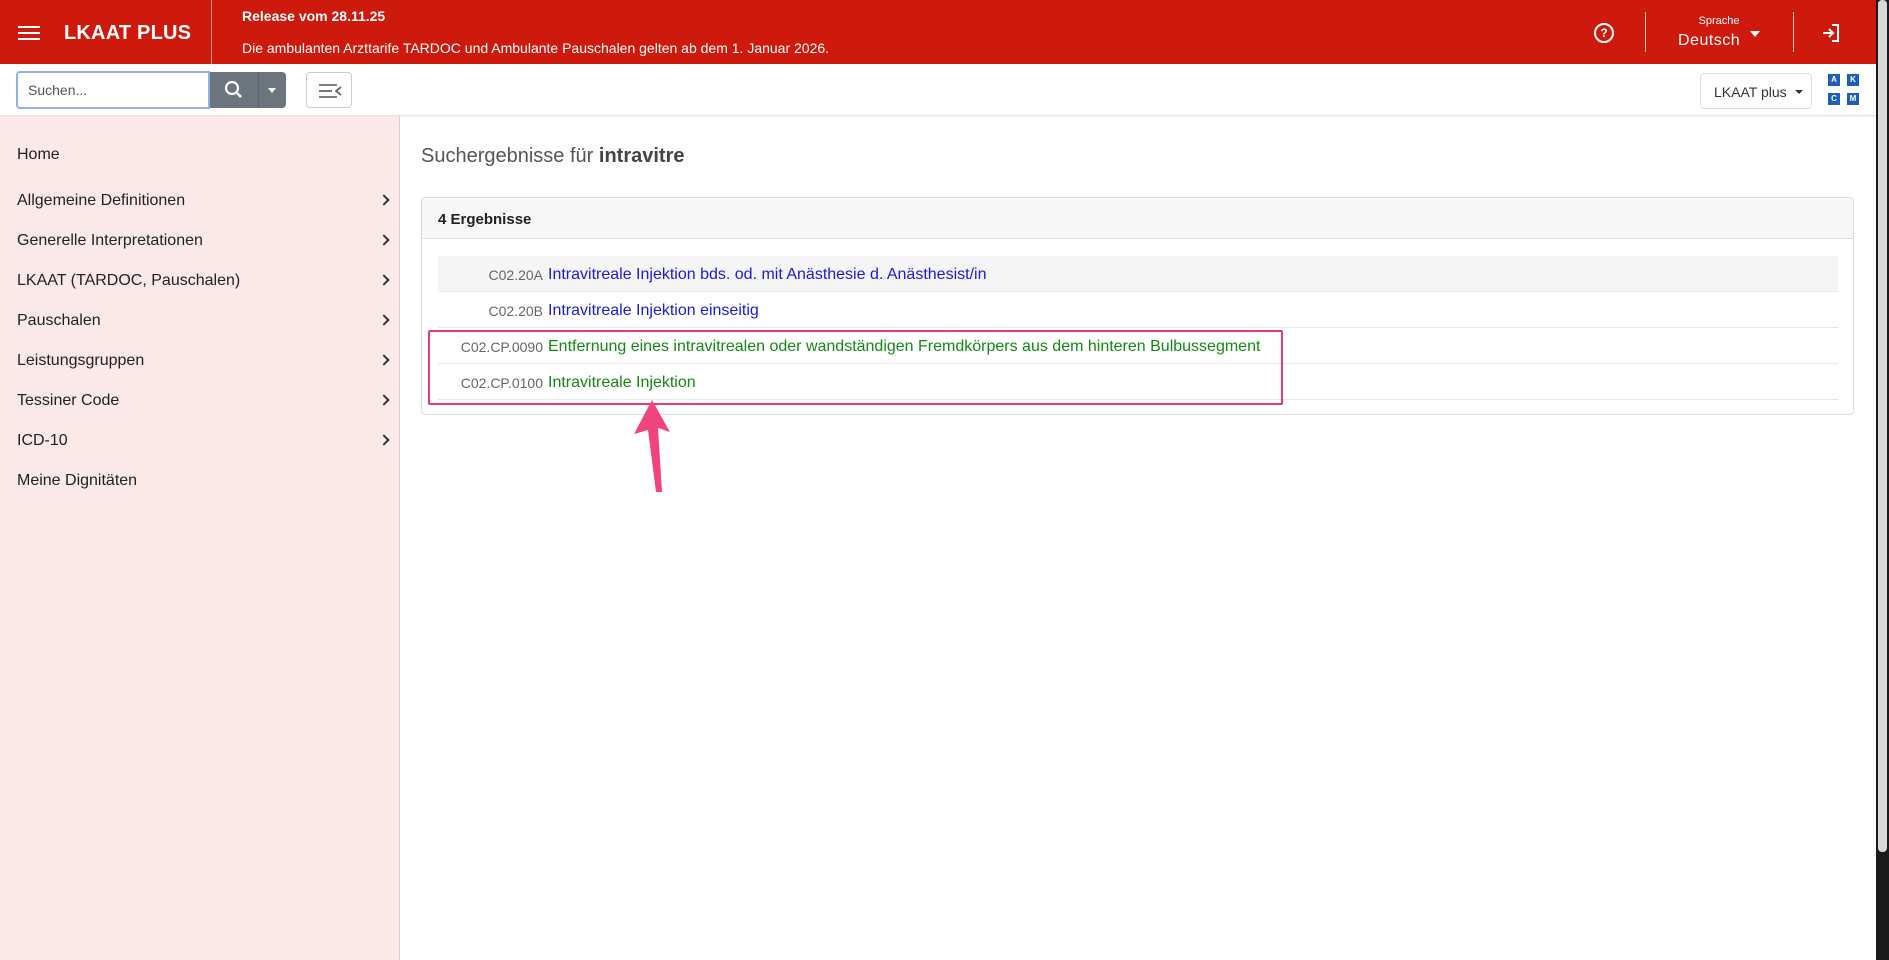  What do you see at coordinates (29, 34) in the screenshot?
I see `hamburger-menu-icon` at bounding box center [29, 34].